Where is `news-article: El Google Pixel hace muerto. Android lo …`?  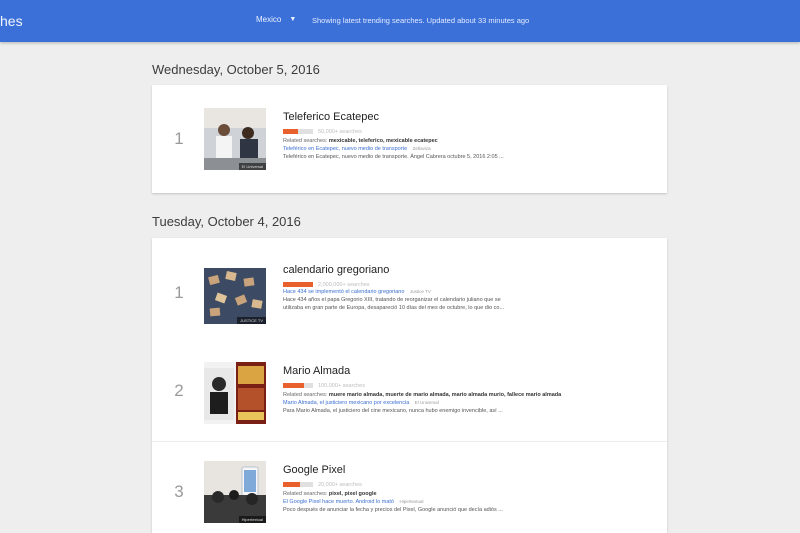 news-article: El Google Pixel hace muerto. Android lo … is located at coordinates (468, 502).